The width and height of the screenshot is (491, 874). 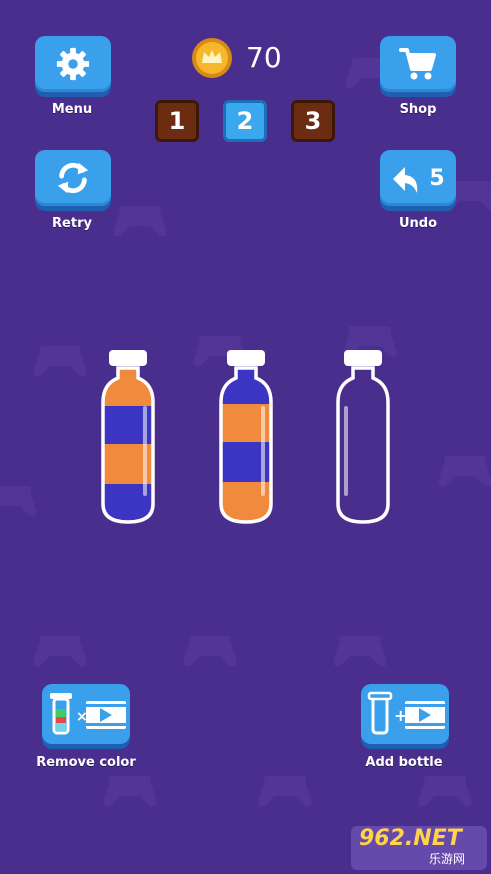 I want to click on menu-button, so click(x=73, y=64).